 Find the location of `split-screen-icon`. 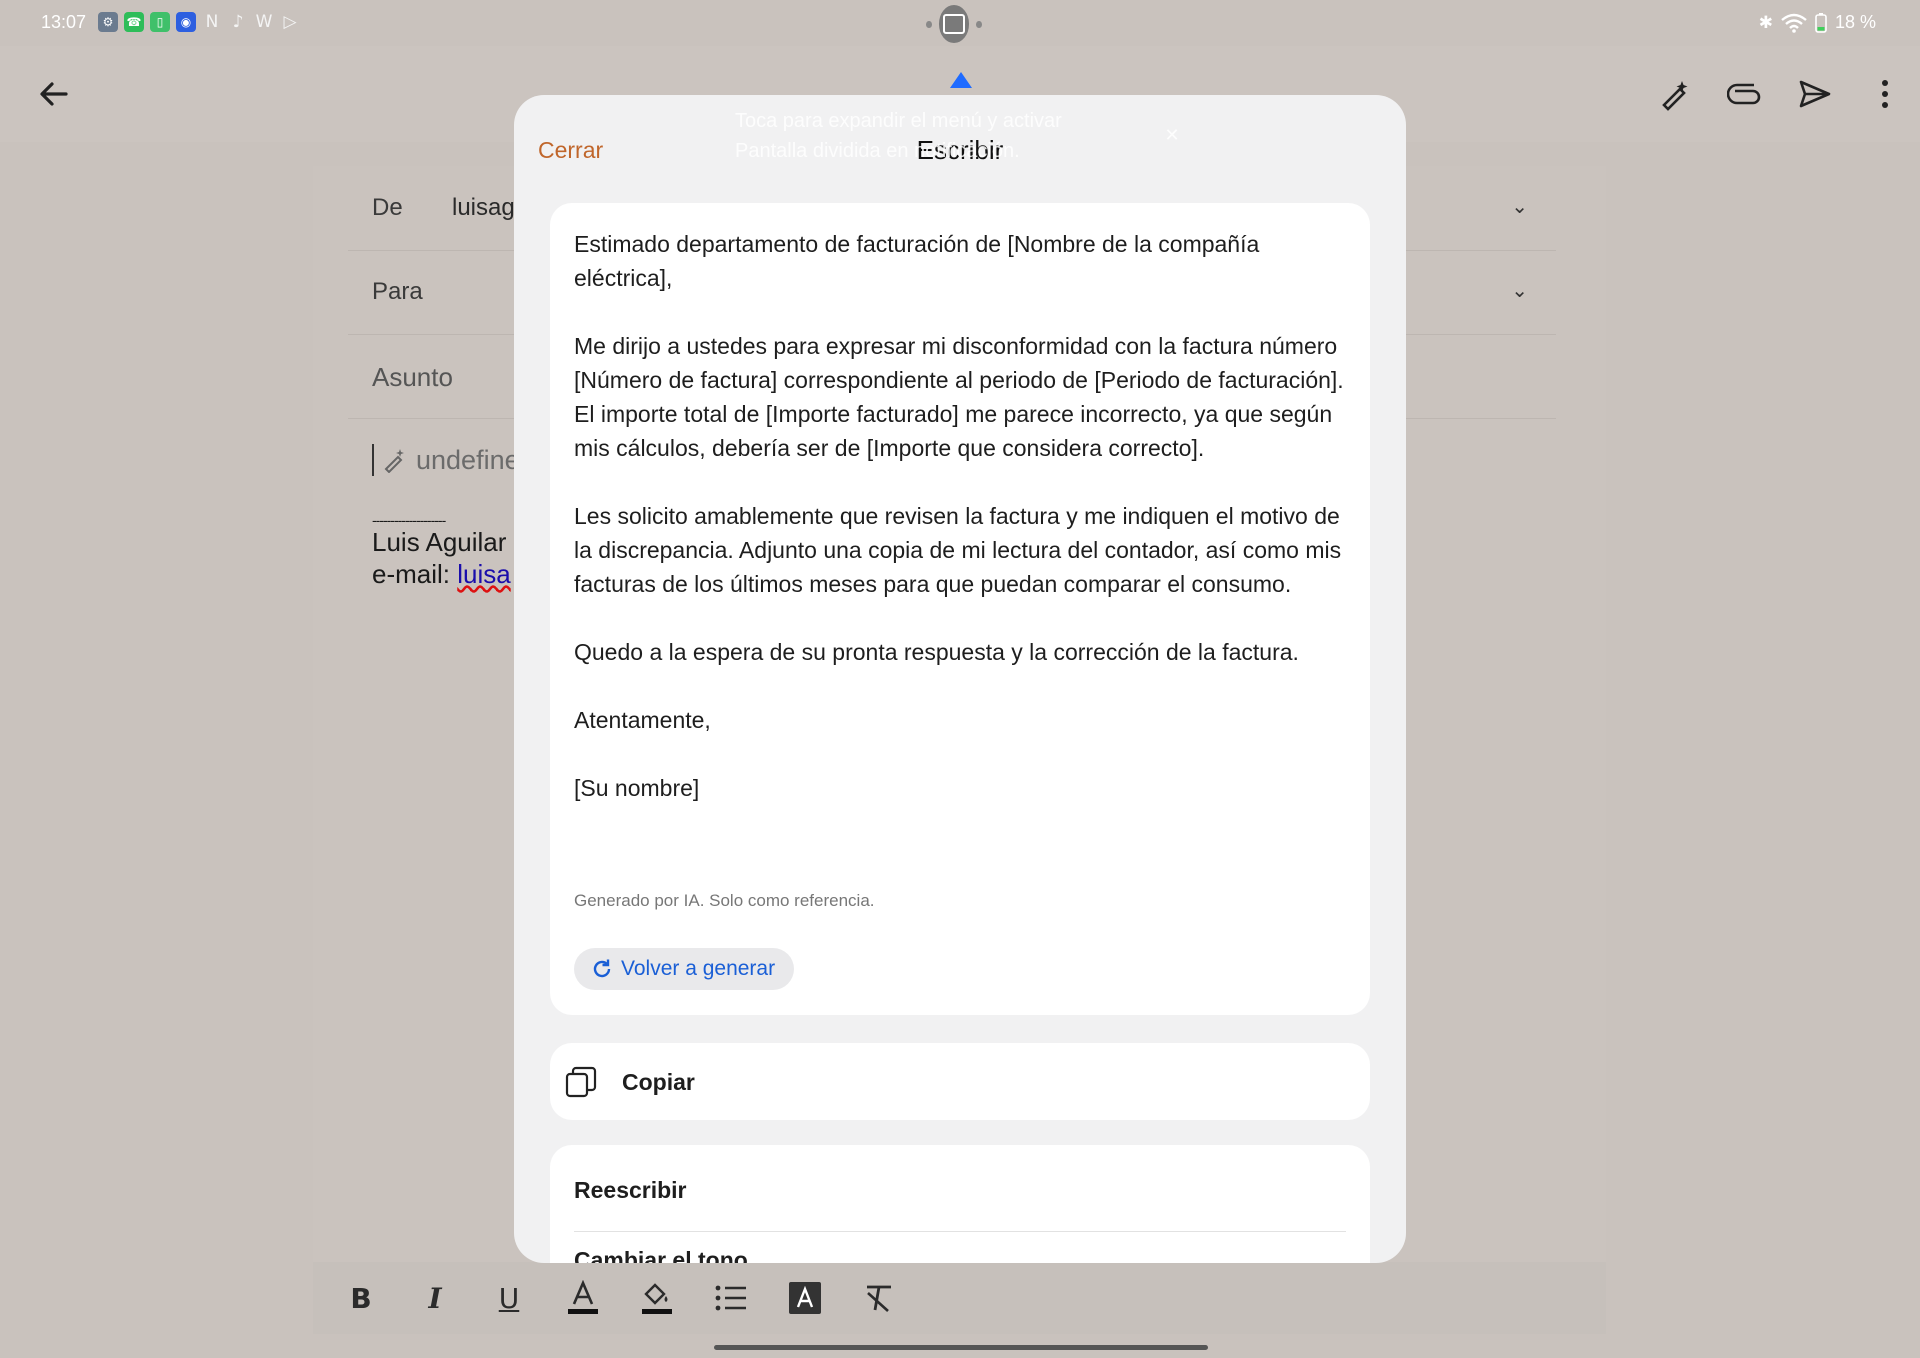

split-screen-icon is located at coordinates (954, 24).